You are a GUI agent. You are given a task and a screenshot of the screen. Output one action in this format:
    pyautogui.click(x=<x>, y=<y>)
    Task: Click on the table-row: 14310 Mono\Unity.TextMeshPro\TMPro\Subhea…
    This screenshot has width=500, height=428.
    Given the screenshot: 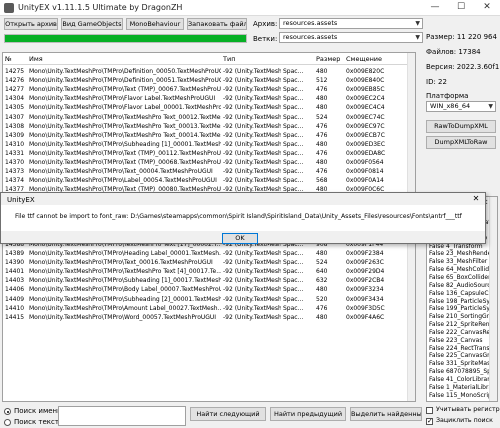 What is the action you would take?
    pyautogui.click(x=209, y=144)
    